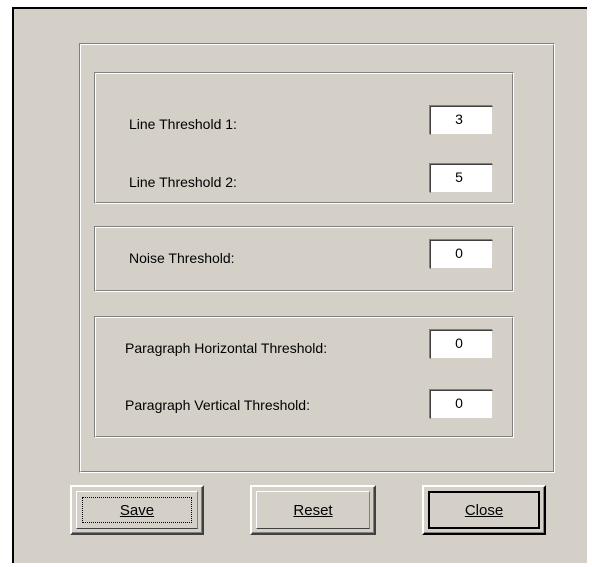 Image resolution: width=592 pixels, height=567 pixels. Describe the element at coordinates (217, 405) in the screenshot. I see `paragraph-vertical-label: Paragraph Vertical Threshold:` at that location.